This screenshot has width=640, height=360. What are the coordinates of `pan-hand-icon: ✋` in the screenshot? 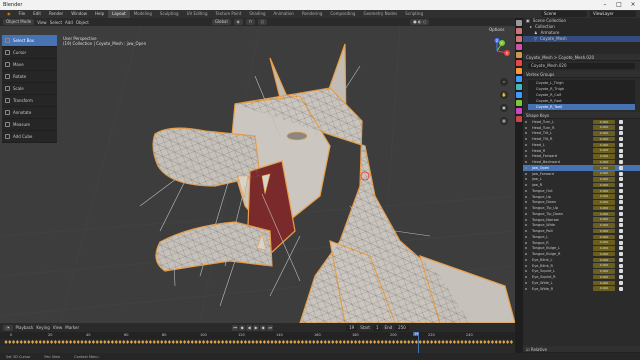 It's located at (504, 95).